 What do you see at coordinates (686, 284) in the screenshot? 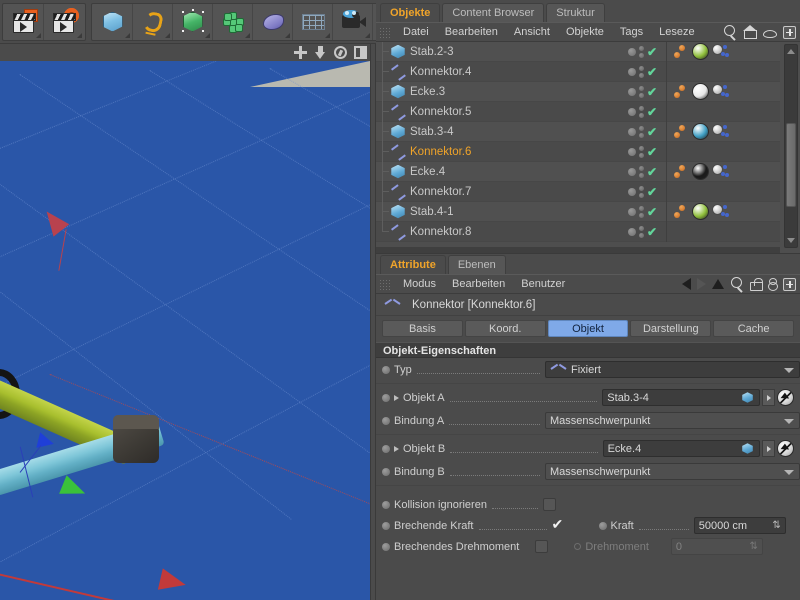
I see `back-arrow-icon` at bounding box center [686, 284].